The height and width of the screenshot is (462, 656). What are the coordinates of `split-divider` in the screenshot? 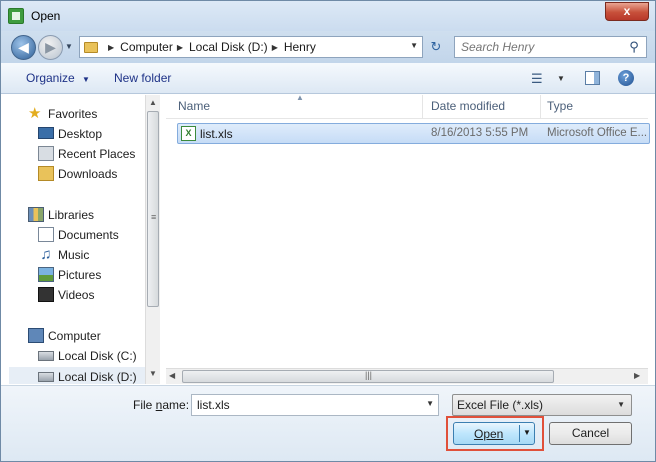 It's located at (519, 433).